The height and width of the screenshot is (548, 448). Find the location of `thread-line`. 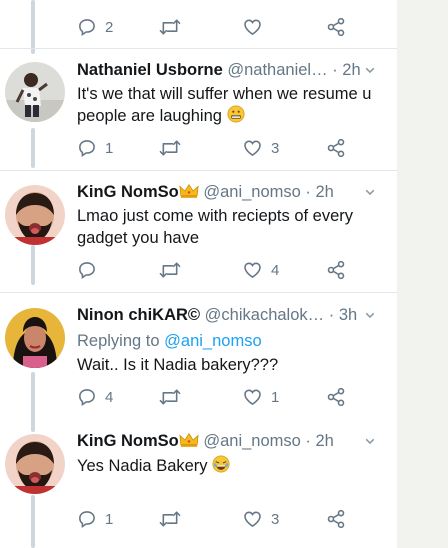

thread-line is located at coordinates (33, 27).